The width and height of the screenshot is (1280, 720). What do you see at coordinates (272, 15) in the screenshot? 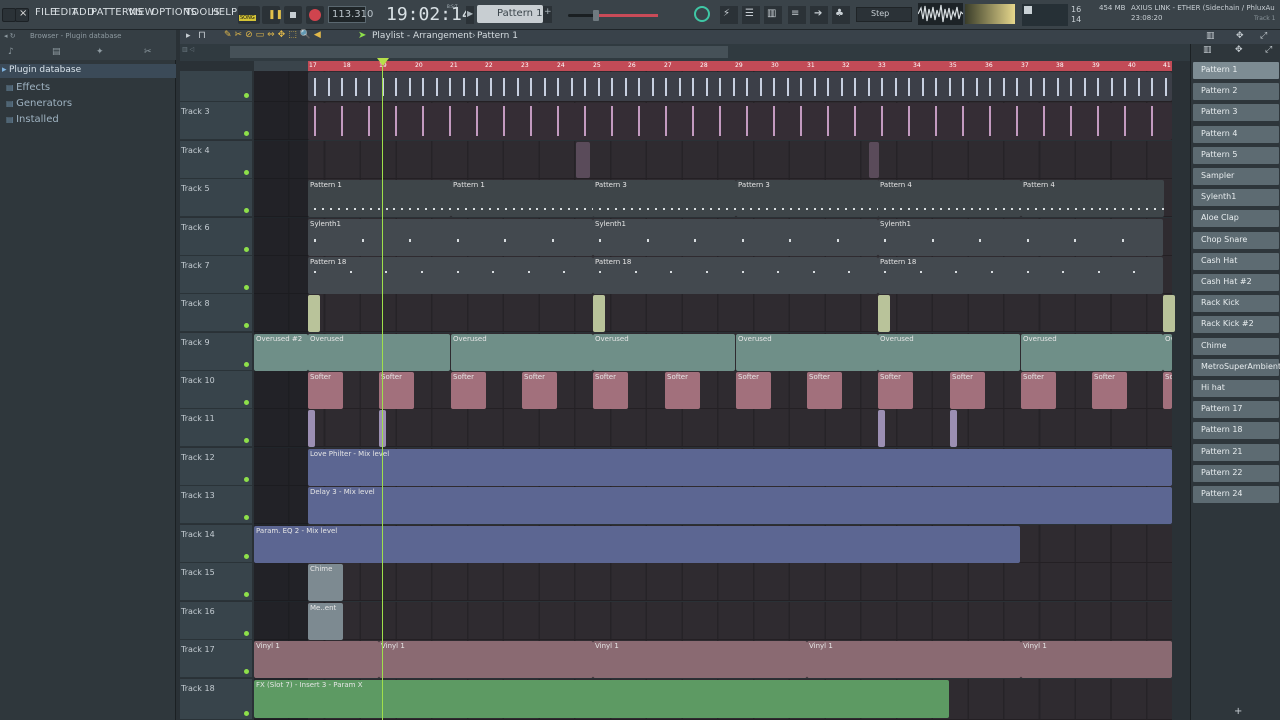
I see `pause-button: ❚❚` at bounding box center [272, 15].